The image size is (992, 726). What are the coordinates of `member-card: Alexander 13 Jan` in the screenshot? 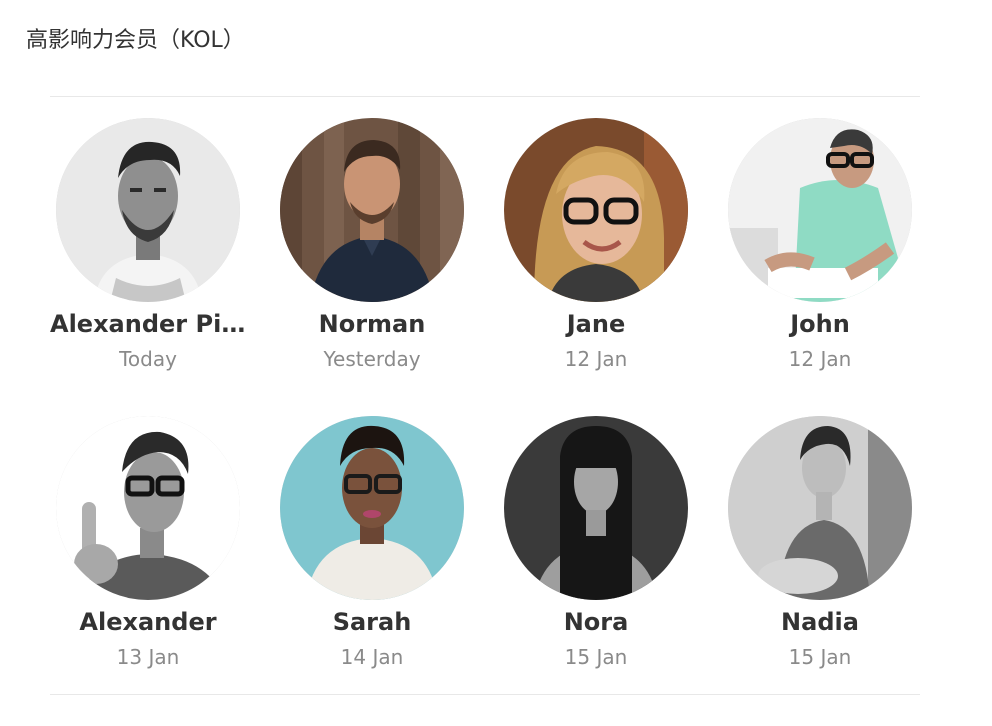 It's located at (148, 565).